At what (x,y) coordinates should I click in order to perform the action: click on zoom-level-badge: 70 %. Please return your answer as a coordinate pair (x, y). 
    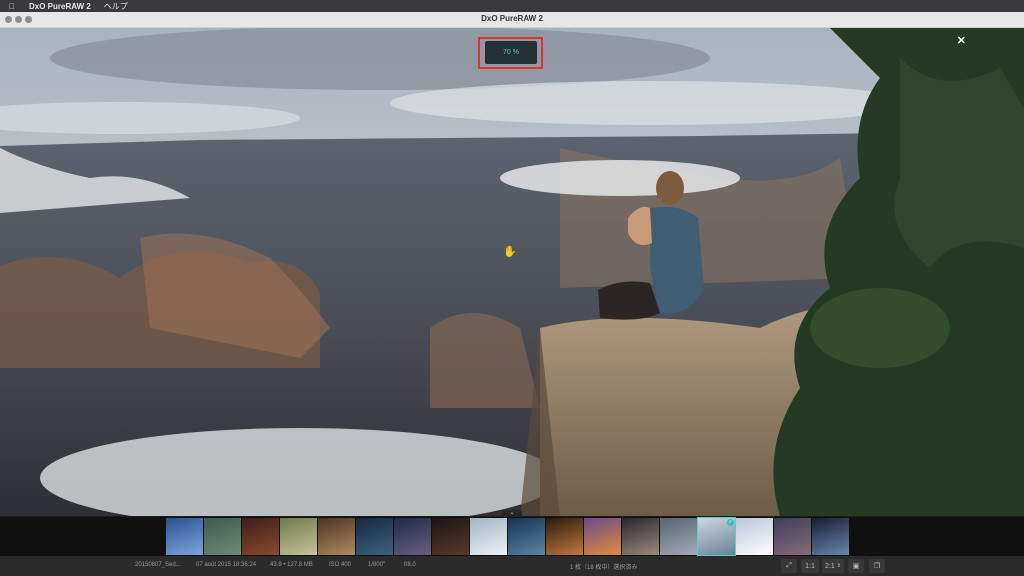
    Looking at the image, I should click on (511, 52).